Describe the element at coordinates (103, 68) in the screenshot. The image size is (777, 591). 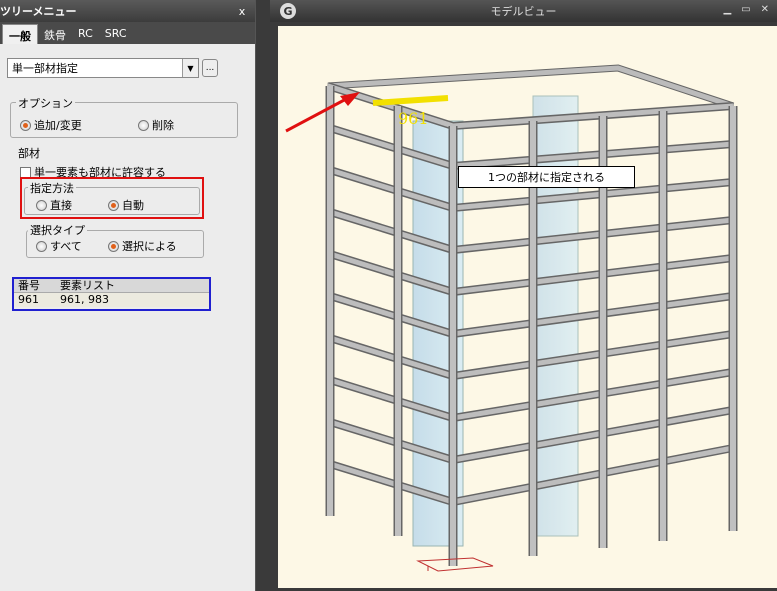
I see `member-mode-select: 単一部材指定 ▼` at that location.